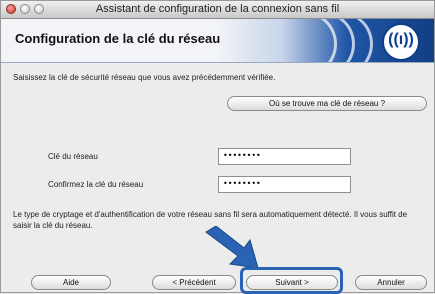 The width and height of the screenshot is (435, 294). What do you see at coordinates (284, 184) in the screenshot?
I see `confirm-key-input: ••••••••` at bounding box center [284, 184].